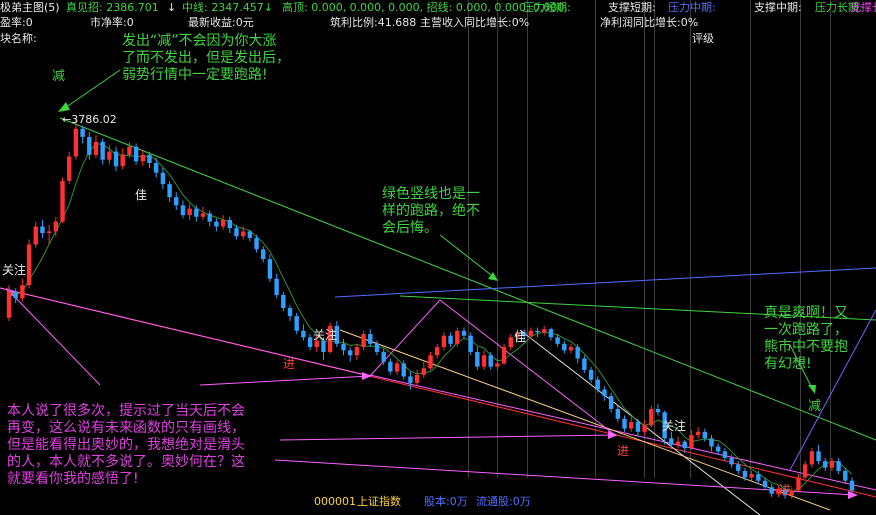 The width and height of the screenshot is (876, 515). What do you see at coordinates (605, 282) in the screenshot?
I see `trend-line-blue` at bounding box center [605, 282].